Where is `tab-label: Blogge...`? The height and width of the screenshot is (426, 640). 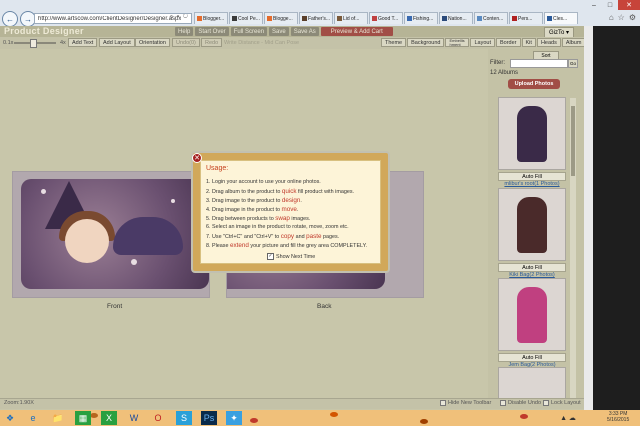 tab-label: Blogge... is located at coordinates (283, 18).